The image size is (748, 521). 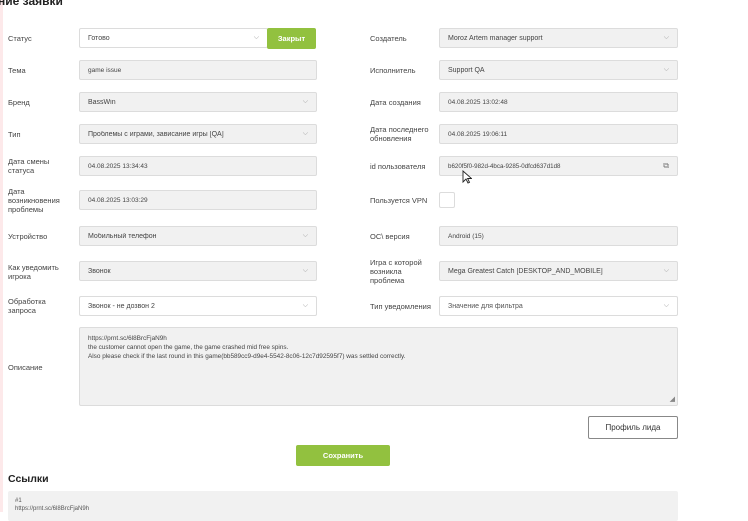 I want to click on updated-date-value: 04.08.2025 19:06:11, so click(x=478, y=134).